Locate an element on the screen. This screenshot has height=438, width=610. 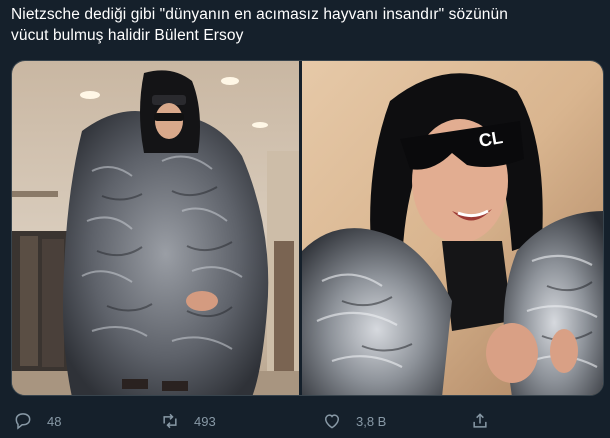
heart-icon is located at coordinates (332, 421).